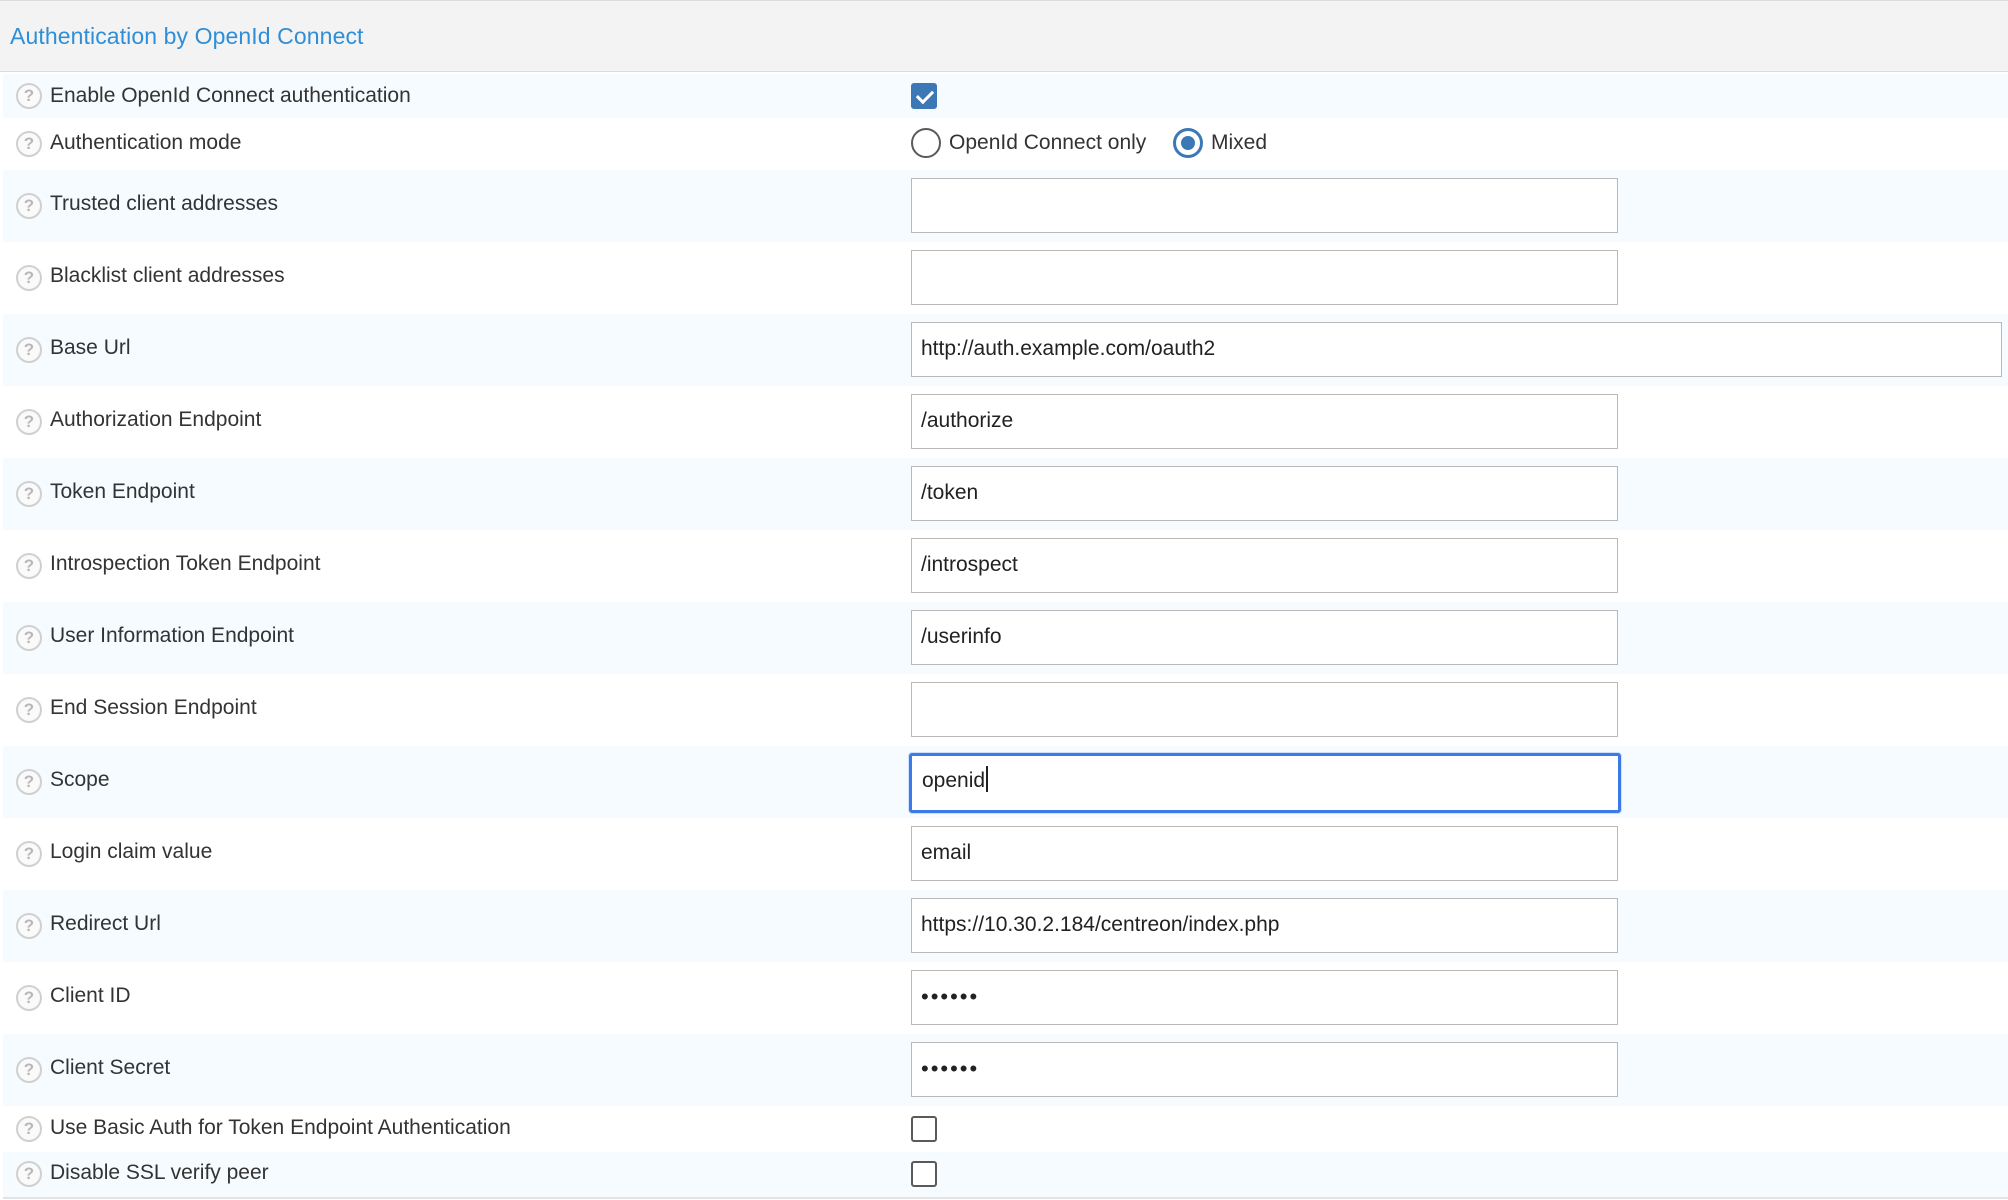 This screenshot has width=2008, height=1200. I want to click on enable-openid-checkbox, so click(924, 96).